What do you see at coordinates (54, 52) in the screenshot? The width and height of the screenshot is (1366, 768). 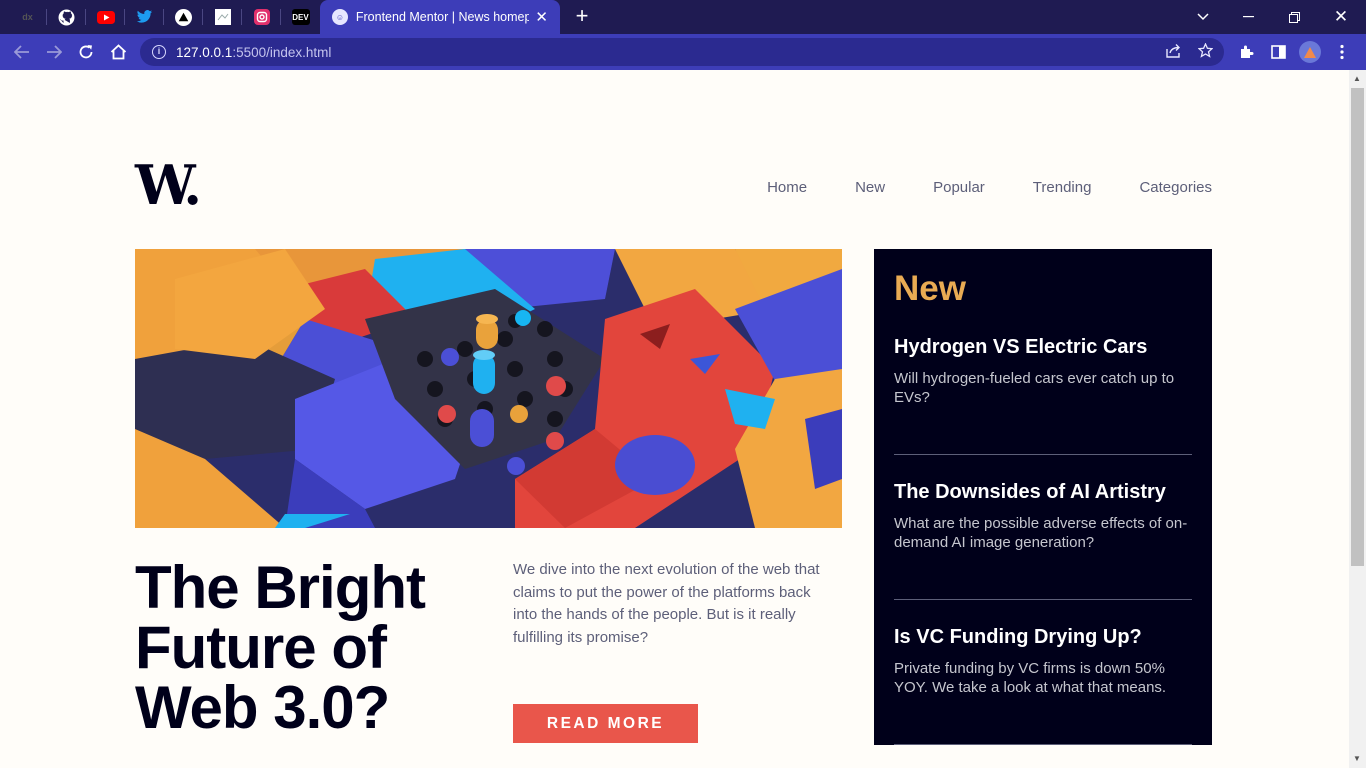 I see `forward-icon` at bounding box center [54, 52].